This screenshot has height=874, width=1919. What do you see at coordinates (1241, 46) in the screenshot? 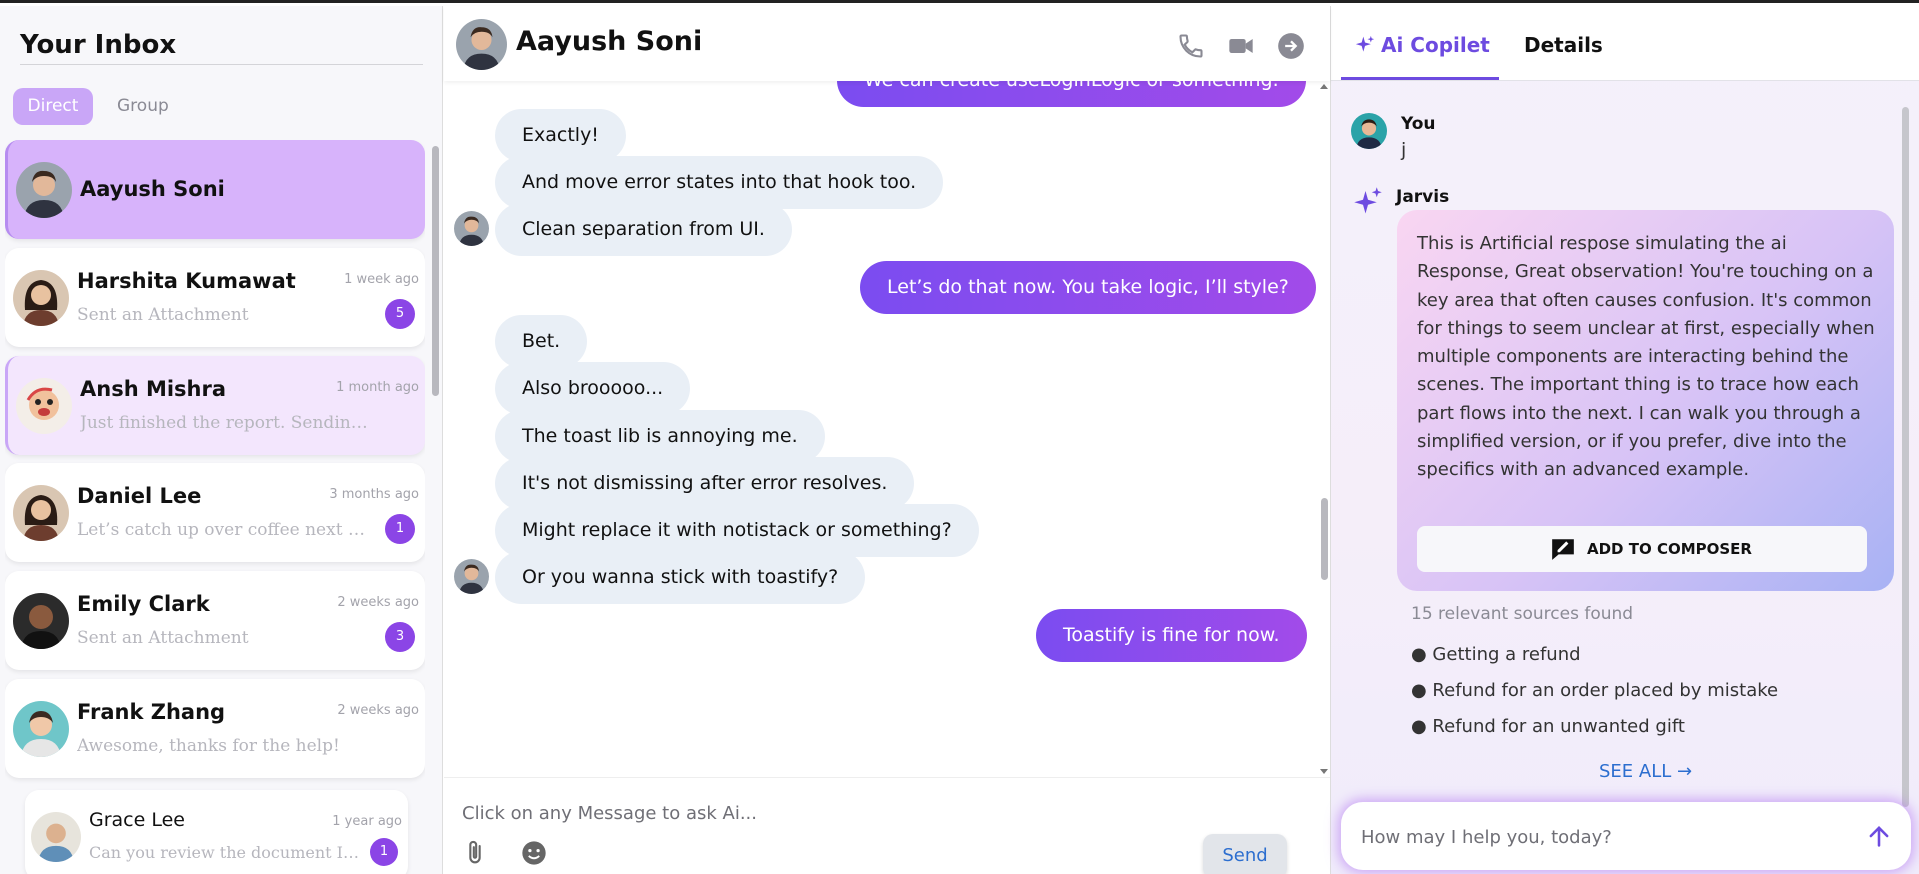
I see `video-icon` at bounding box center [1241, 46].